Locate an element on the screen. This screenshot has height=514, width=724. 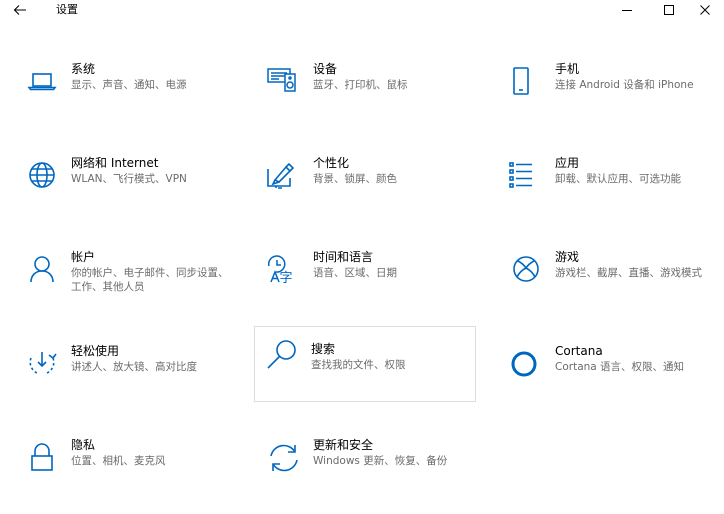
maximize-icon is located at coordinates (669, 10).